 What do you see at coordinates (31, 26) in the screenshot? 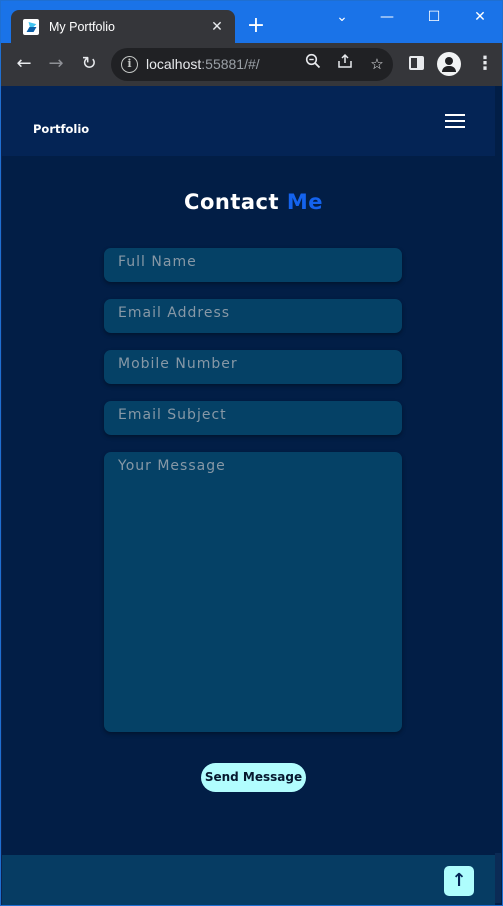
I see `flutter-favicon-icon` at bounding box center [31, 26].